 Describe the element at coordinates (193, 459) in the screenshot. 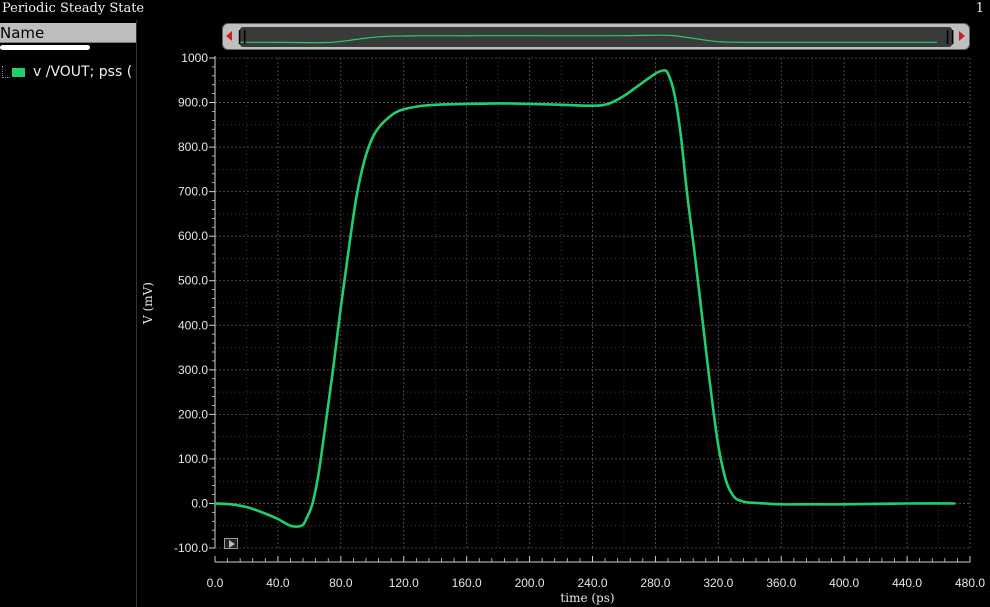

I see `y-tick-label: 100.0` at that location.